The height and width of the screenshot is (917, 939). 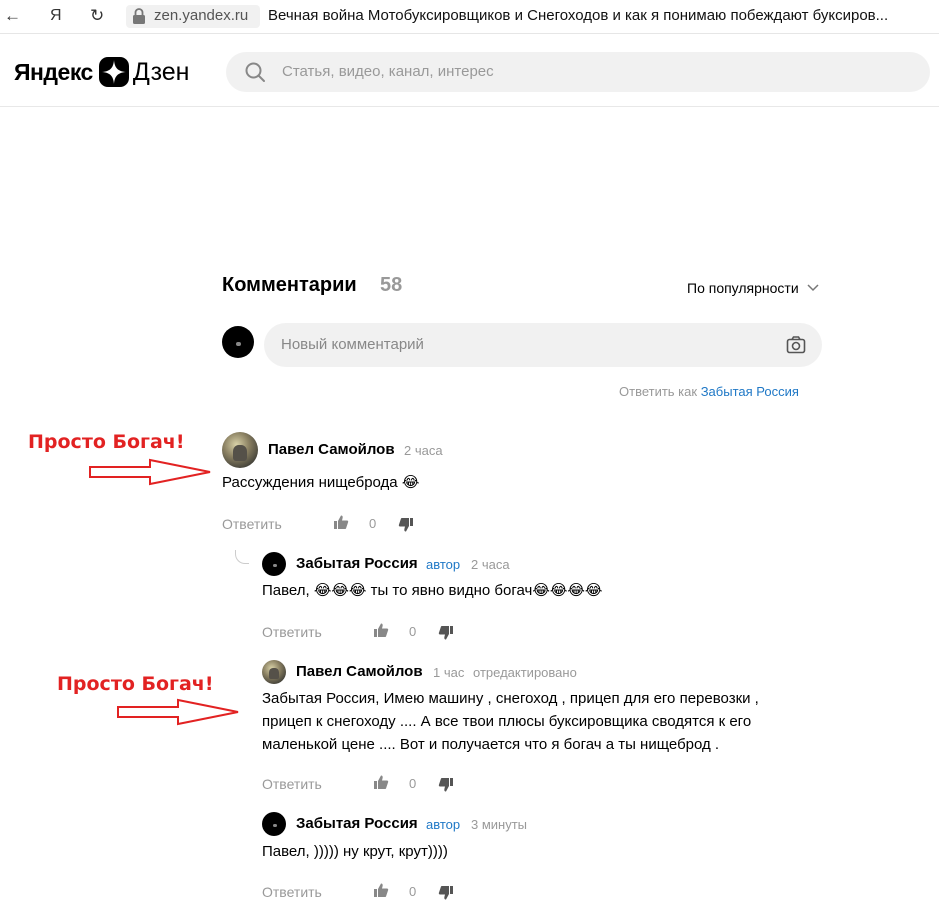 I want to click on sort-dropdown: По популярности, so click(x=743, y=288).